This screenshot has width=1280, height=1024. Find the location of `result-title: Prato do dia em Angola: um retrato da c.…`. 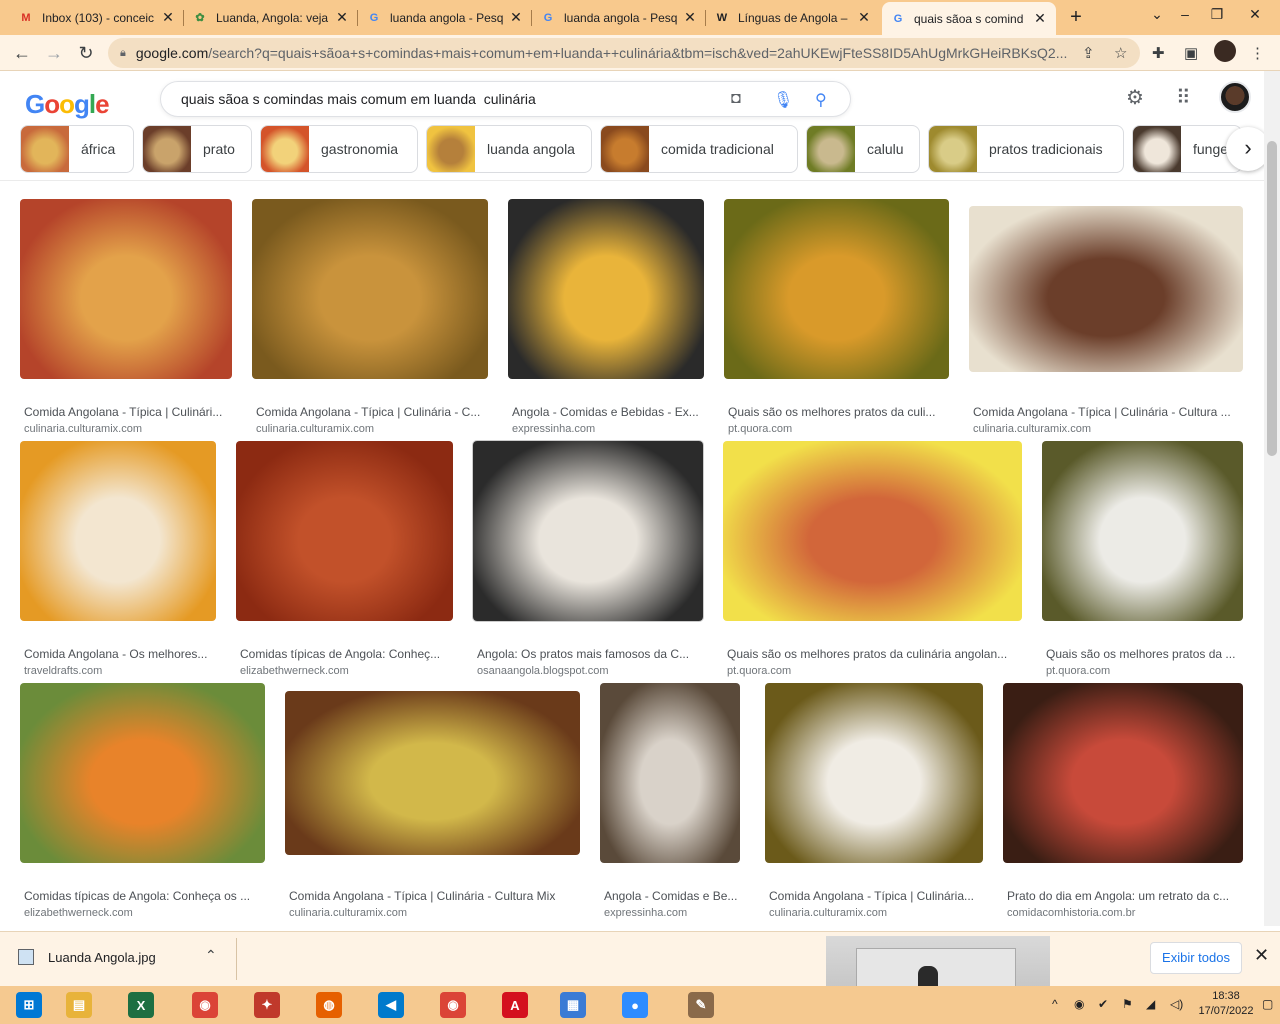

result-title: Prato do dia em Angola: um retrato da c.… is located at coordinates (1123, 896).